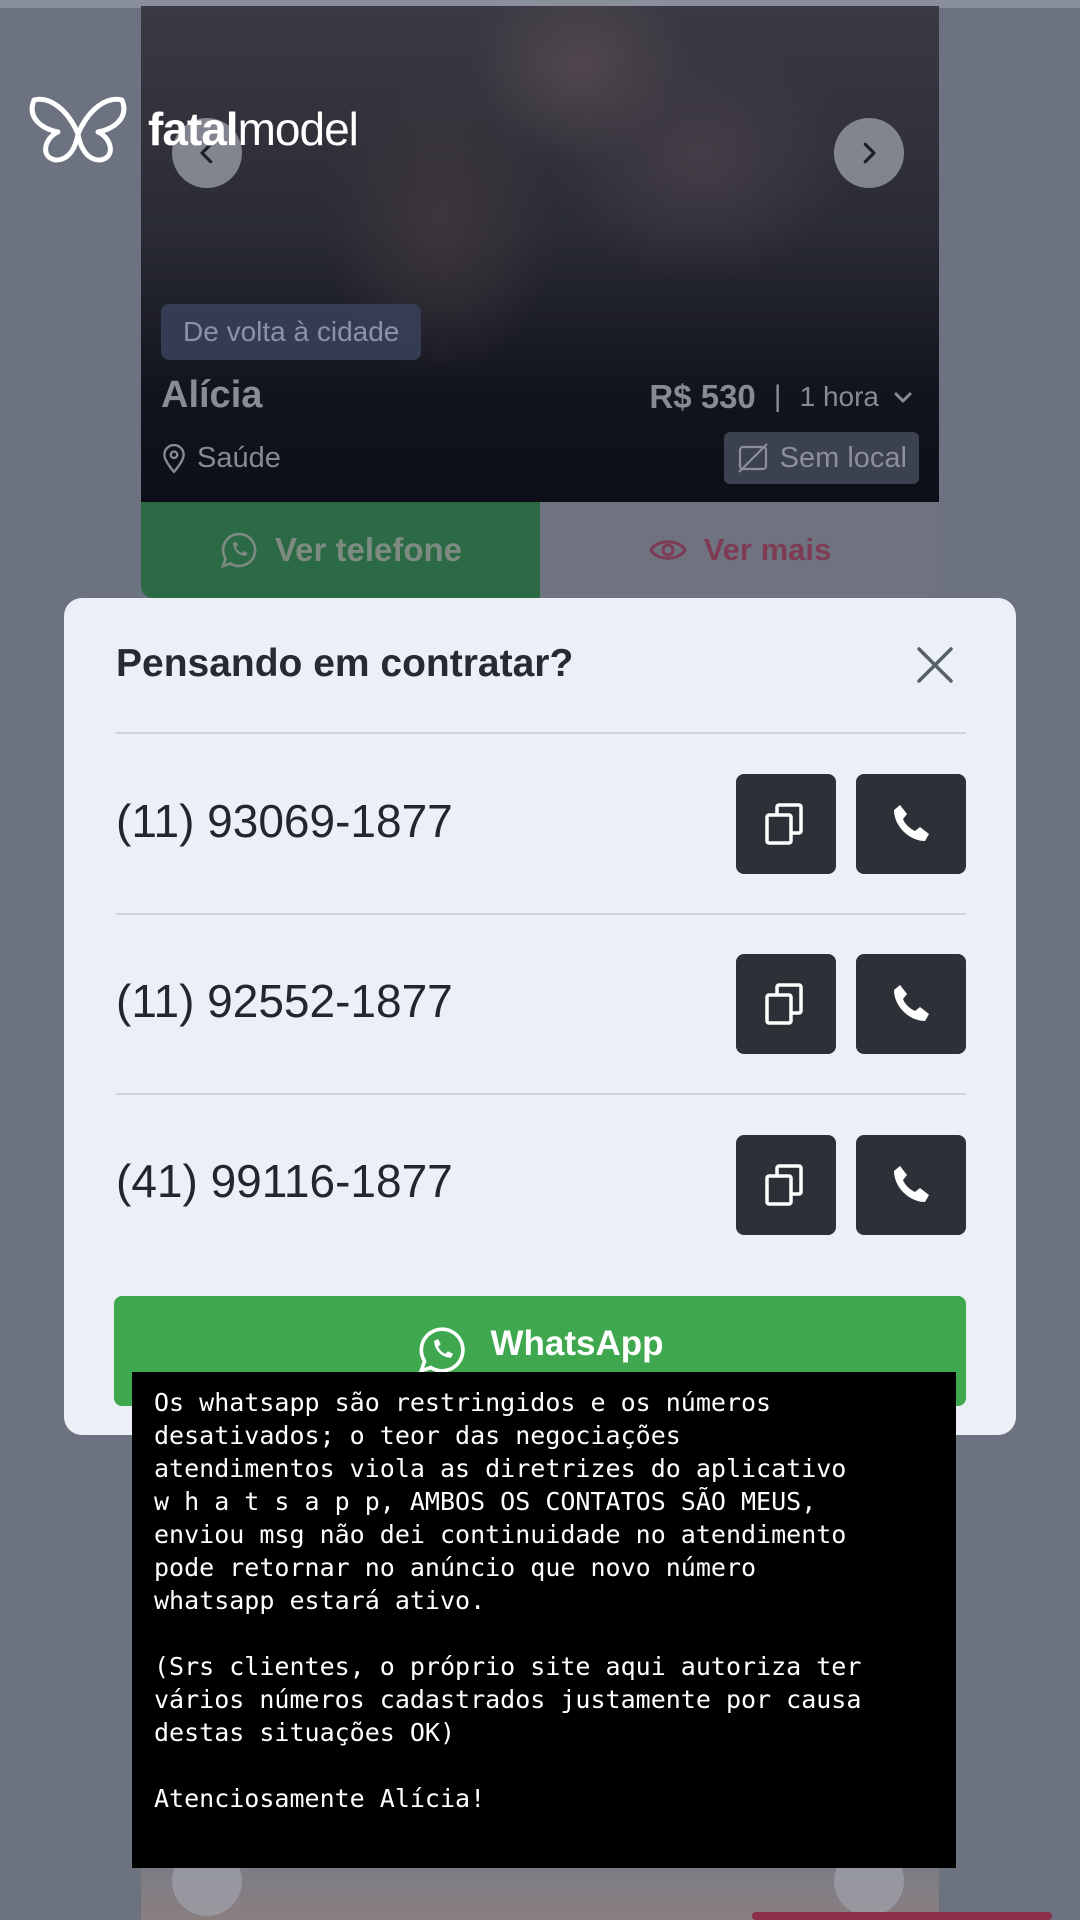 This screenshot has height=1920, width=1080. What do you see at coordinates (702, 396) in the screenshot?
I see `listing-price: R$ 530` at bounding box center [702, 396].